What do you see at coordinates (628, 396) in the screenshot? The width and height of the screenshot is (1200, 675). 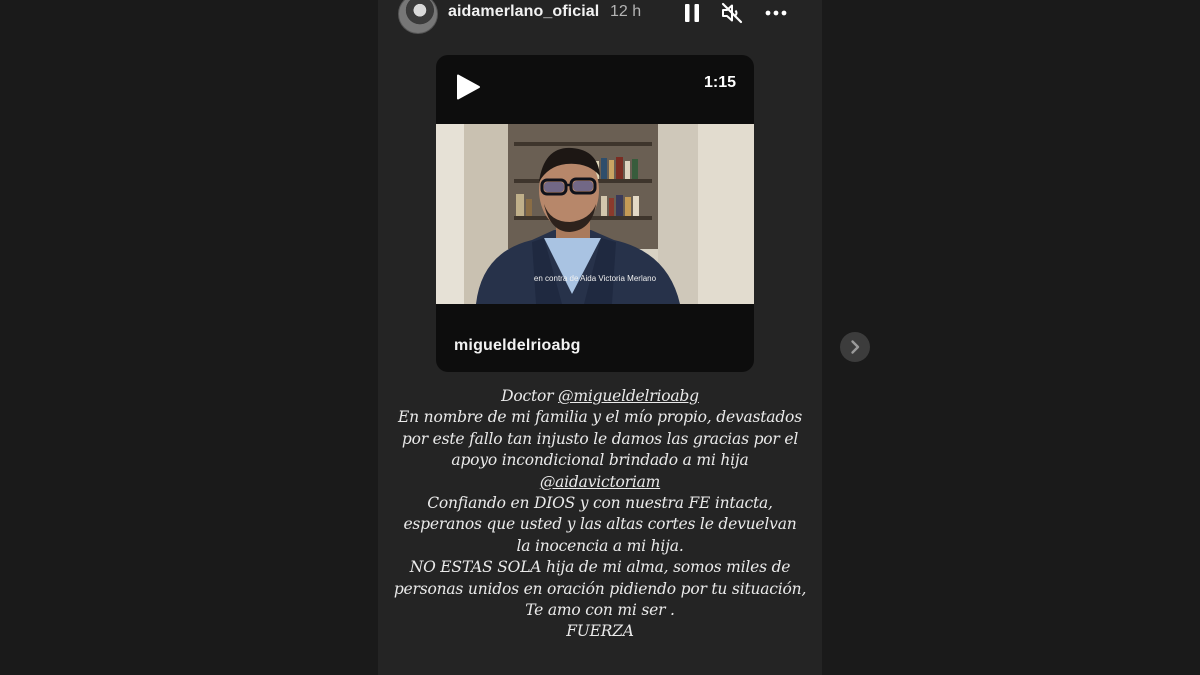 I see `mention-link: @migueldelrioabg` at bounding box center [628, 396].